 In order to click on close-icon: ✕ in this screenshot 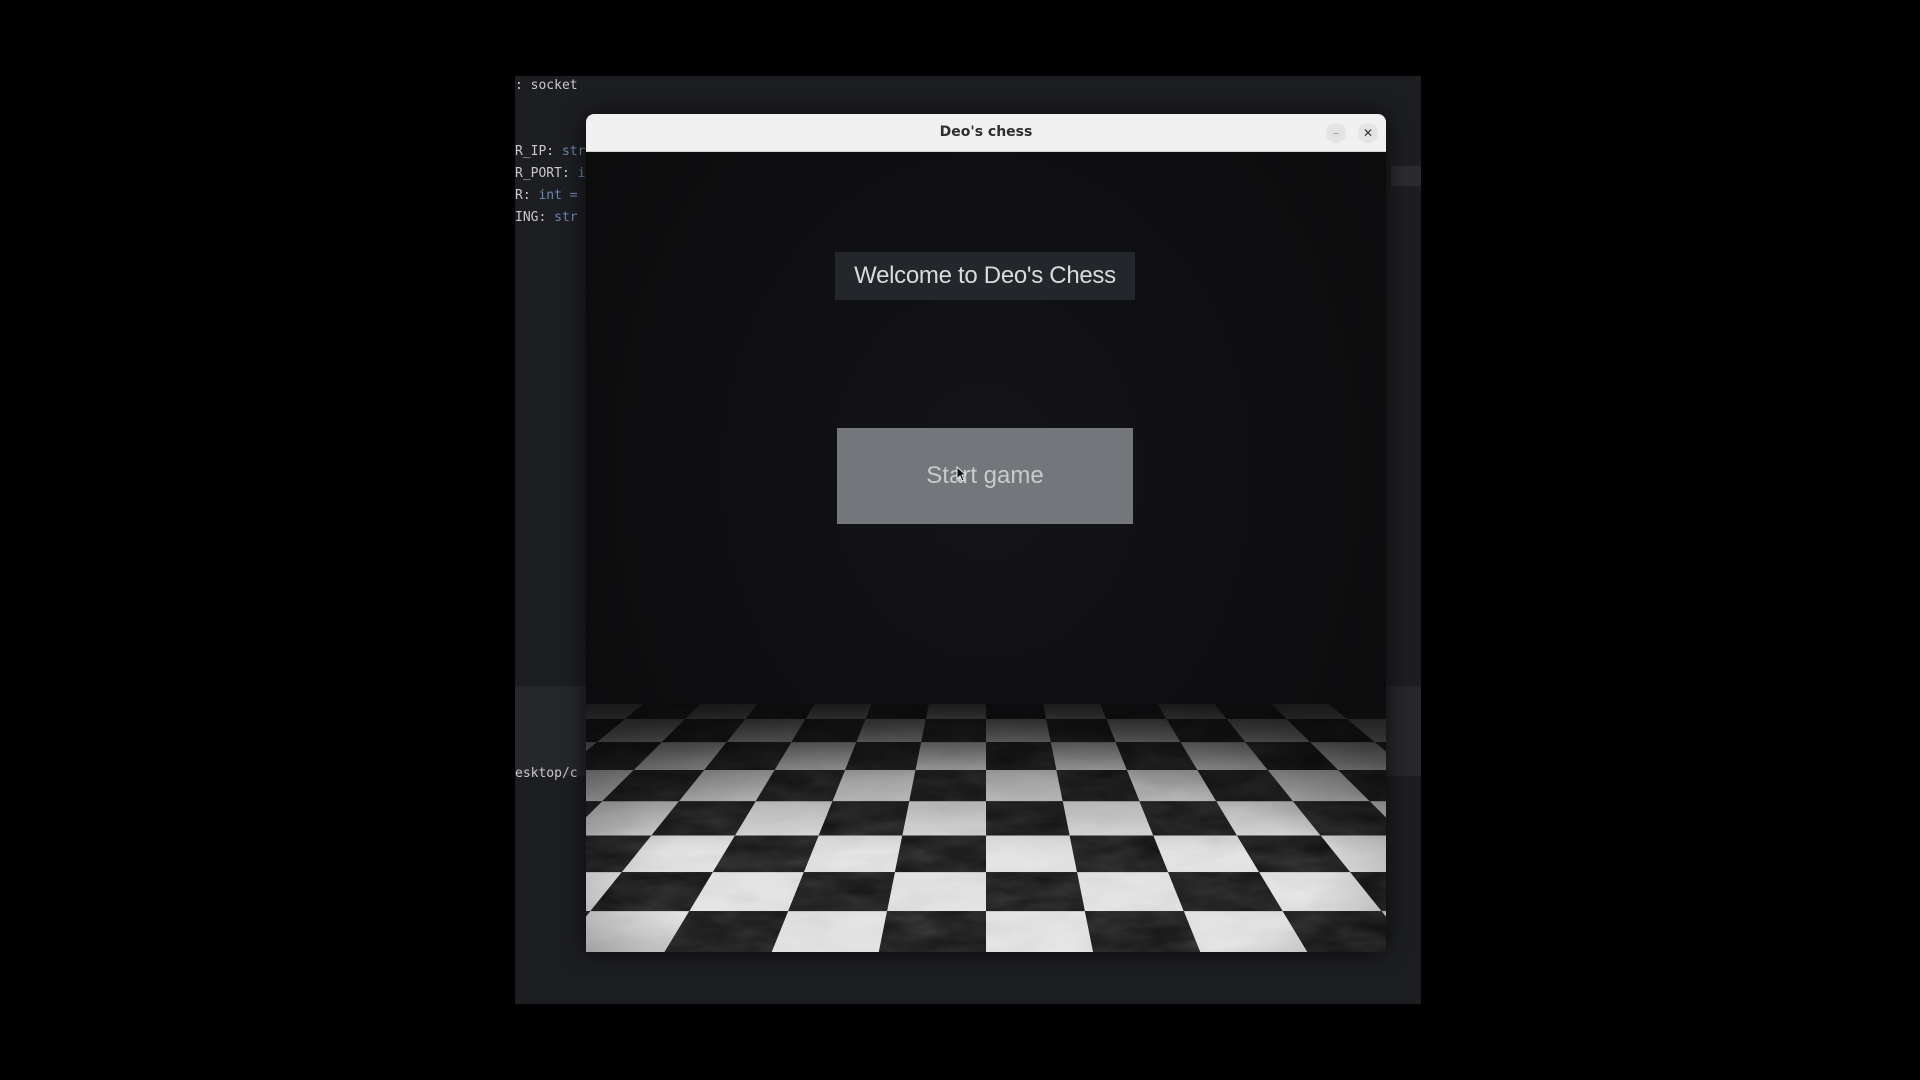, I will do `click(1368, 133)`.